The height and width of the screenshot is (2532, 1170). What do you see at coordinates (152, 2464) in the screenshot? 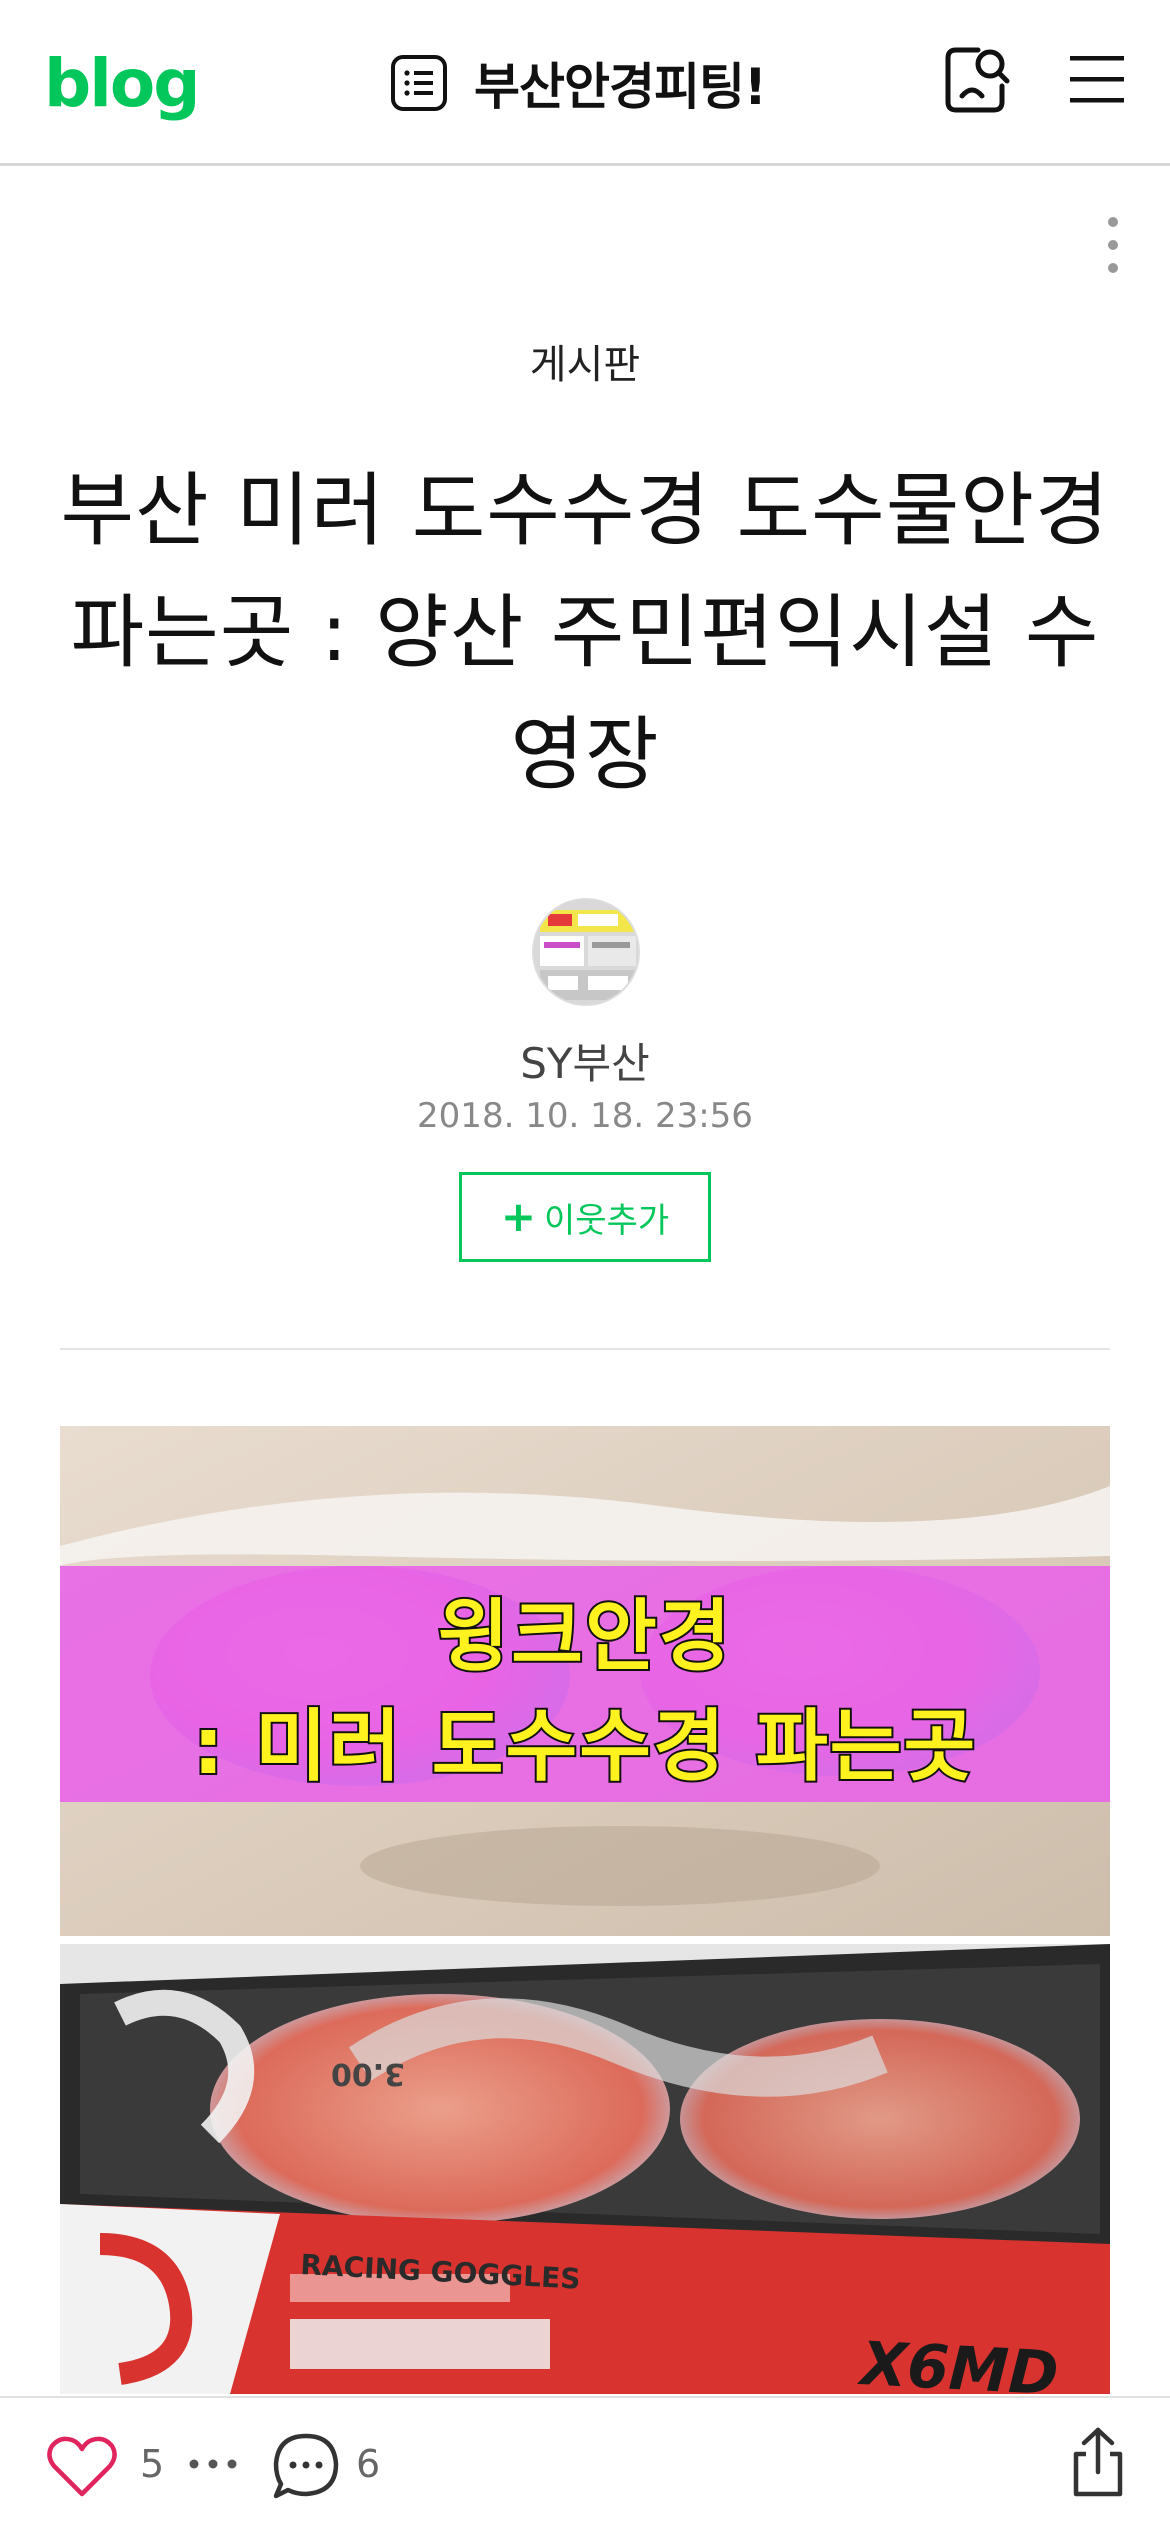
I see `like-count: 5` at bounding box center [152, 2464].